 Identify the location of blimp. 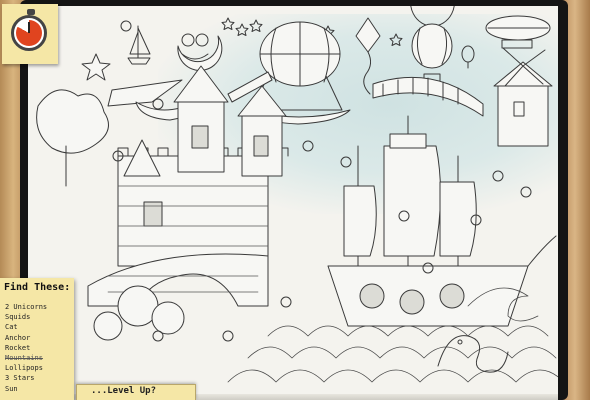
(518, 32).